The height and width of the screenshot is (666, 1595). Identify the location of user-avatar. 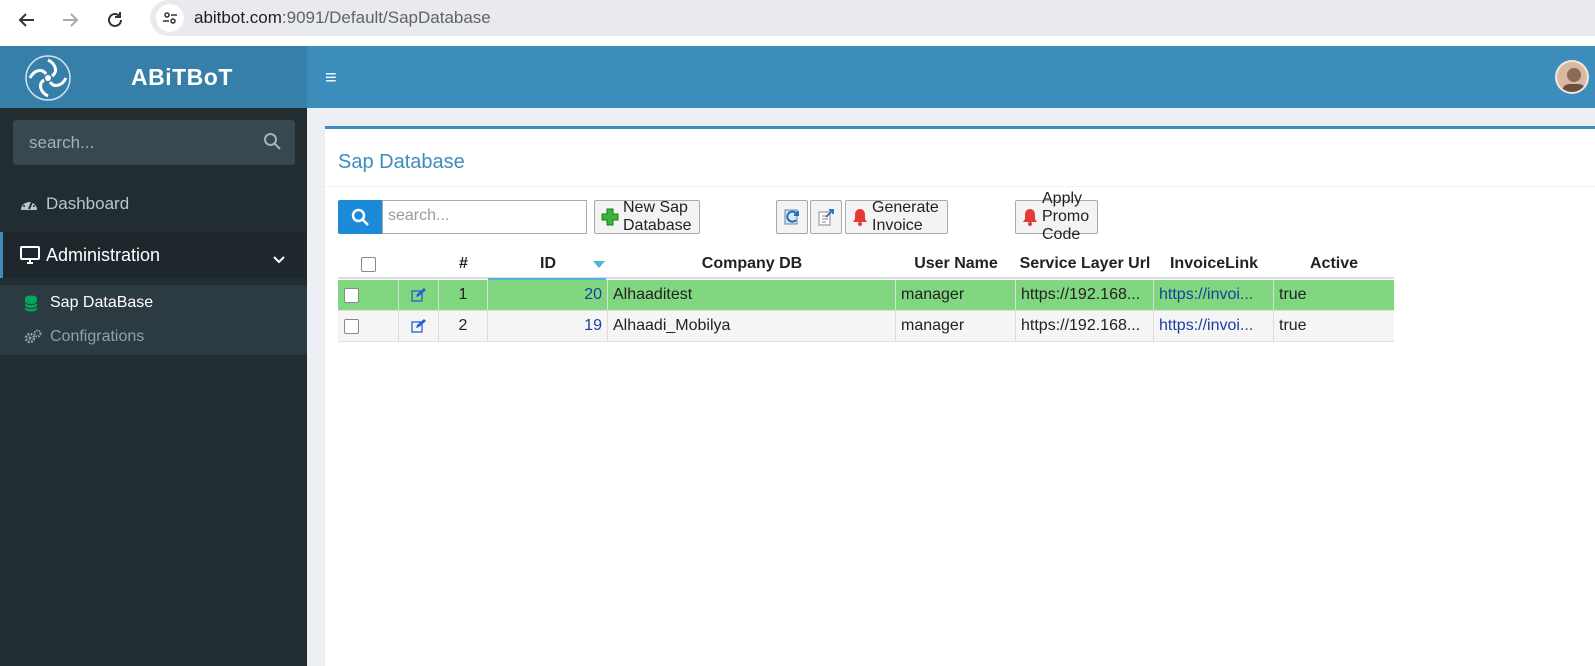
(1572, 77).